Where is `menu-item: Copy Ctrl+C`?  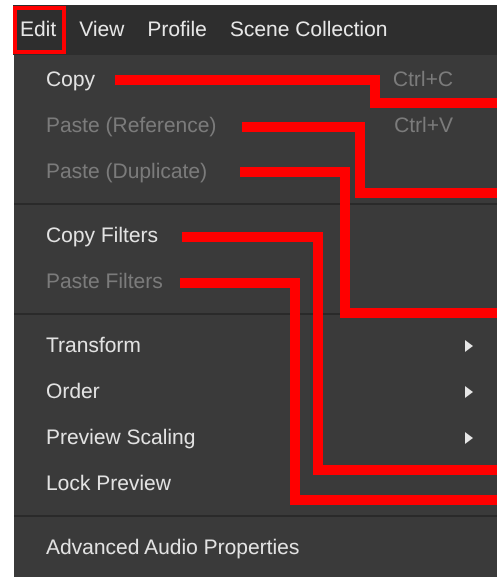
menu-item: Copy Ctrl+C is located at coordinates (255, 80).